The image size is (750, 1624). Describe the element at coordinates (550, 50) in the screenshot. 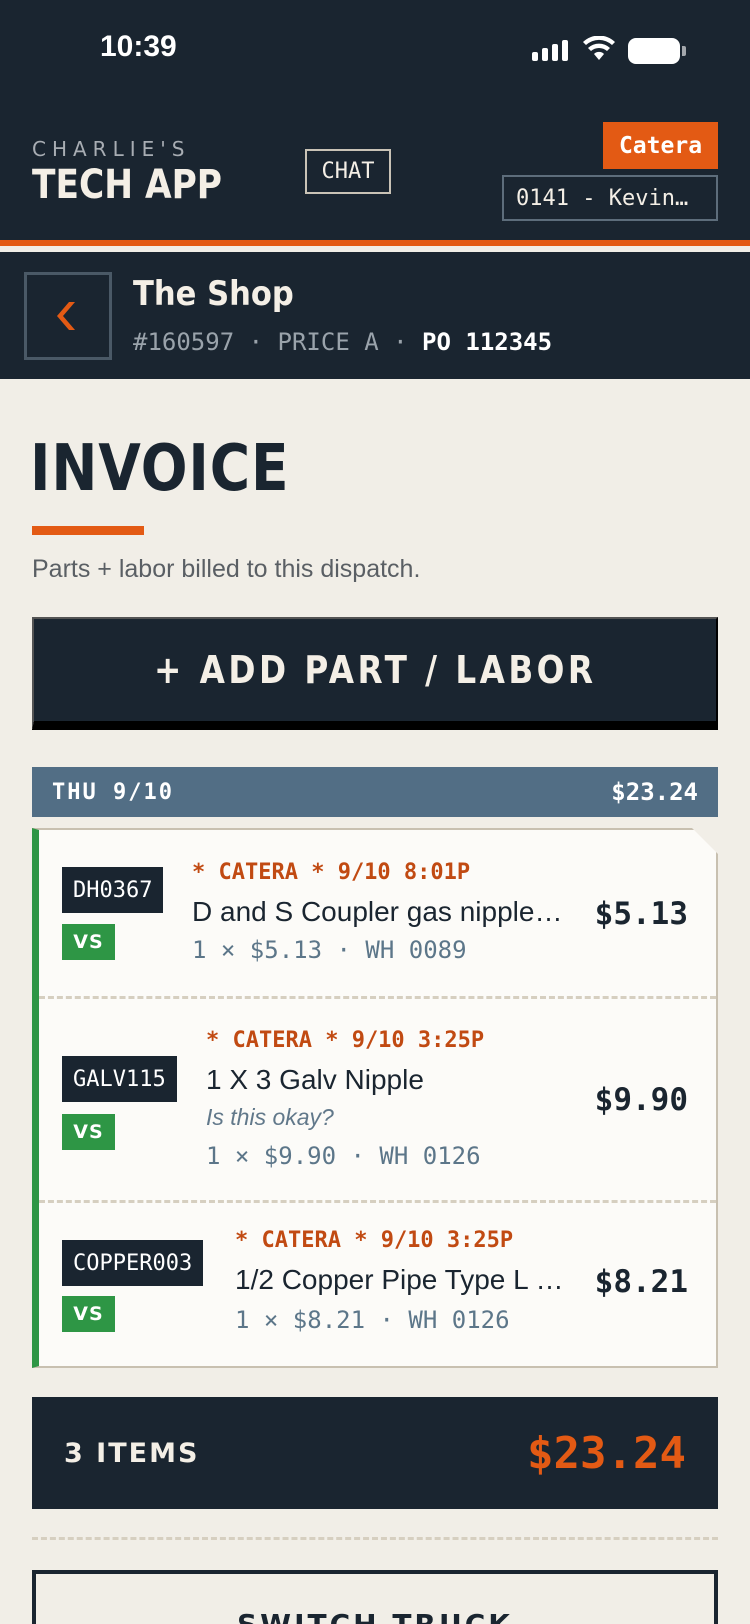

I see `cellular-signal-icon` at that location.